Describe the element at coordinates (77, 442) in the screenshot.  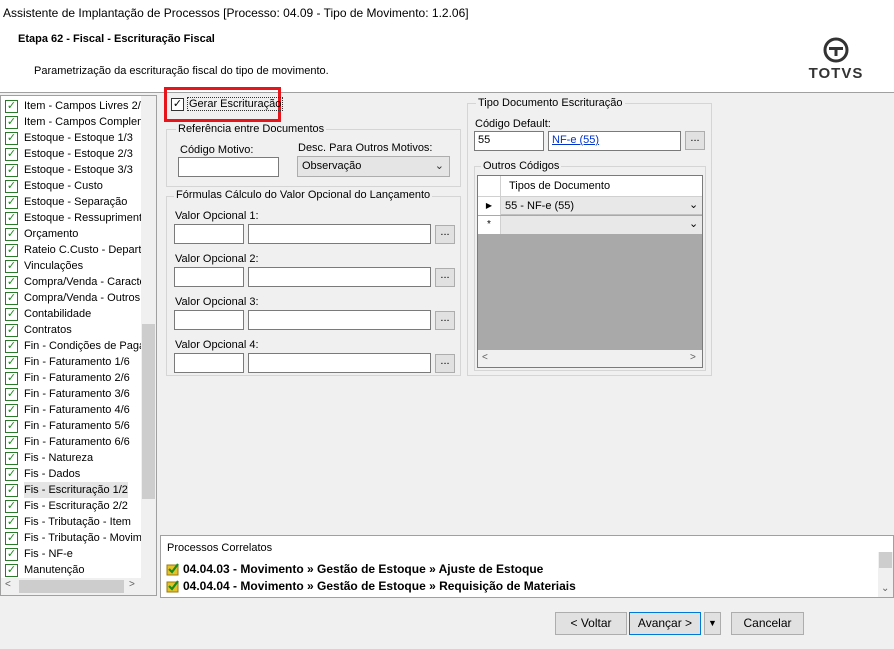
I see `tree-item-label: Fin - Faturamento 6/6` at that location.